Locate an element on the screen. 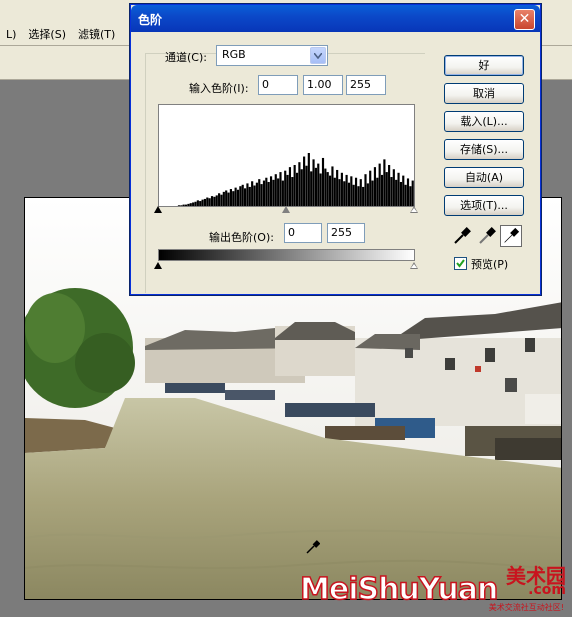 This screenshot has width=572, height=617. output-white-field: 255 is located at coordinates (346, 233).